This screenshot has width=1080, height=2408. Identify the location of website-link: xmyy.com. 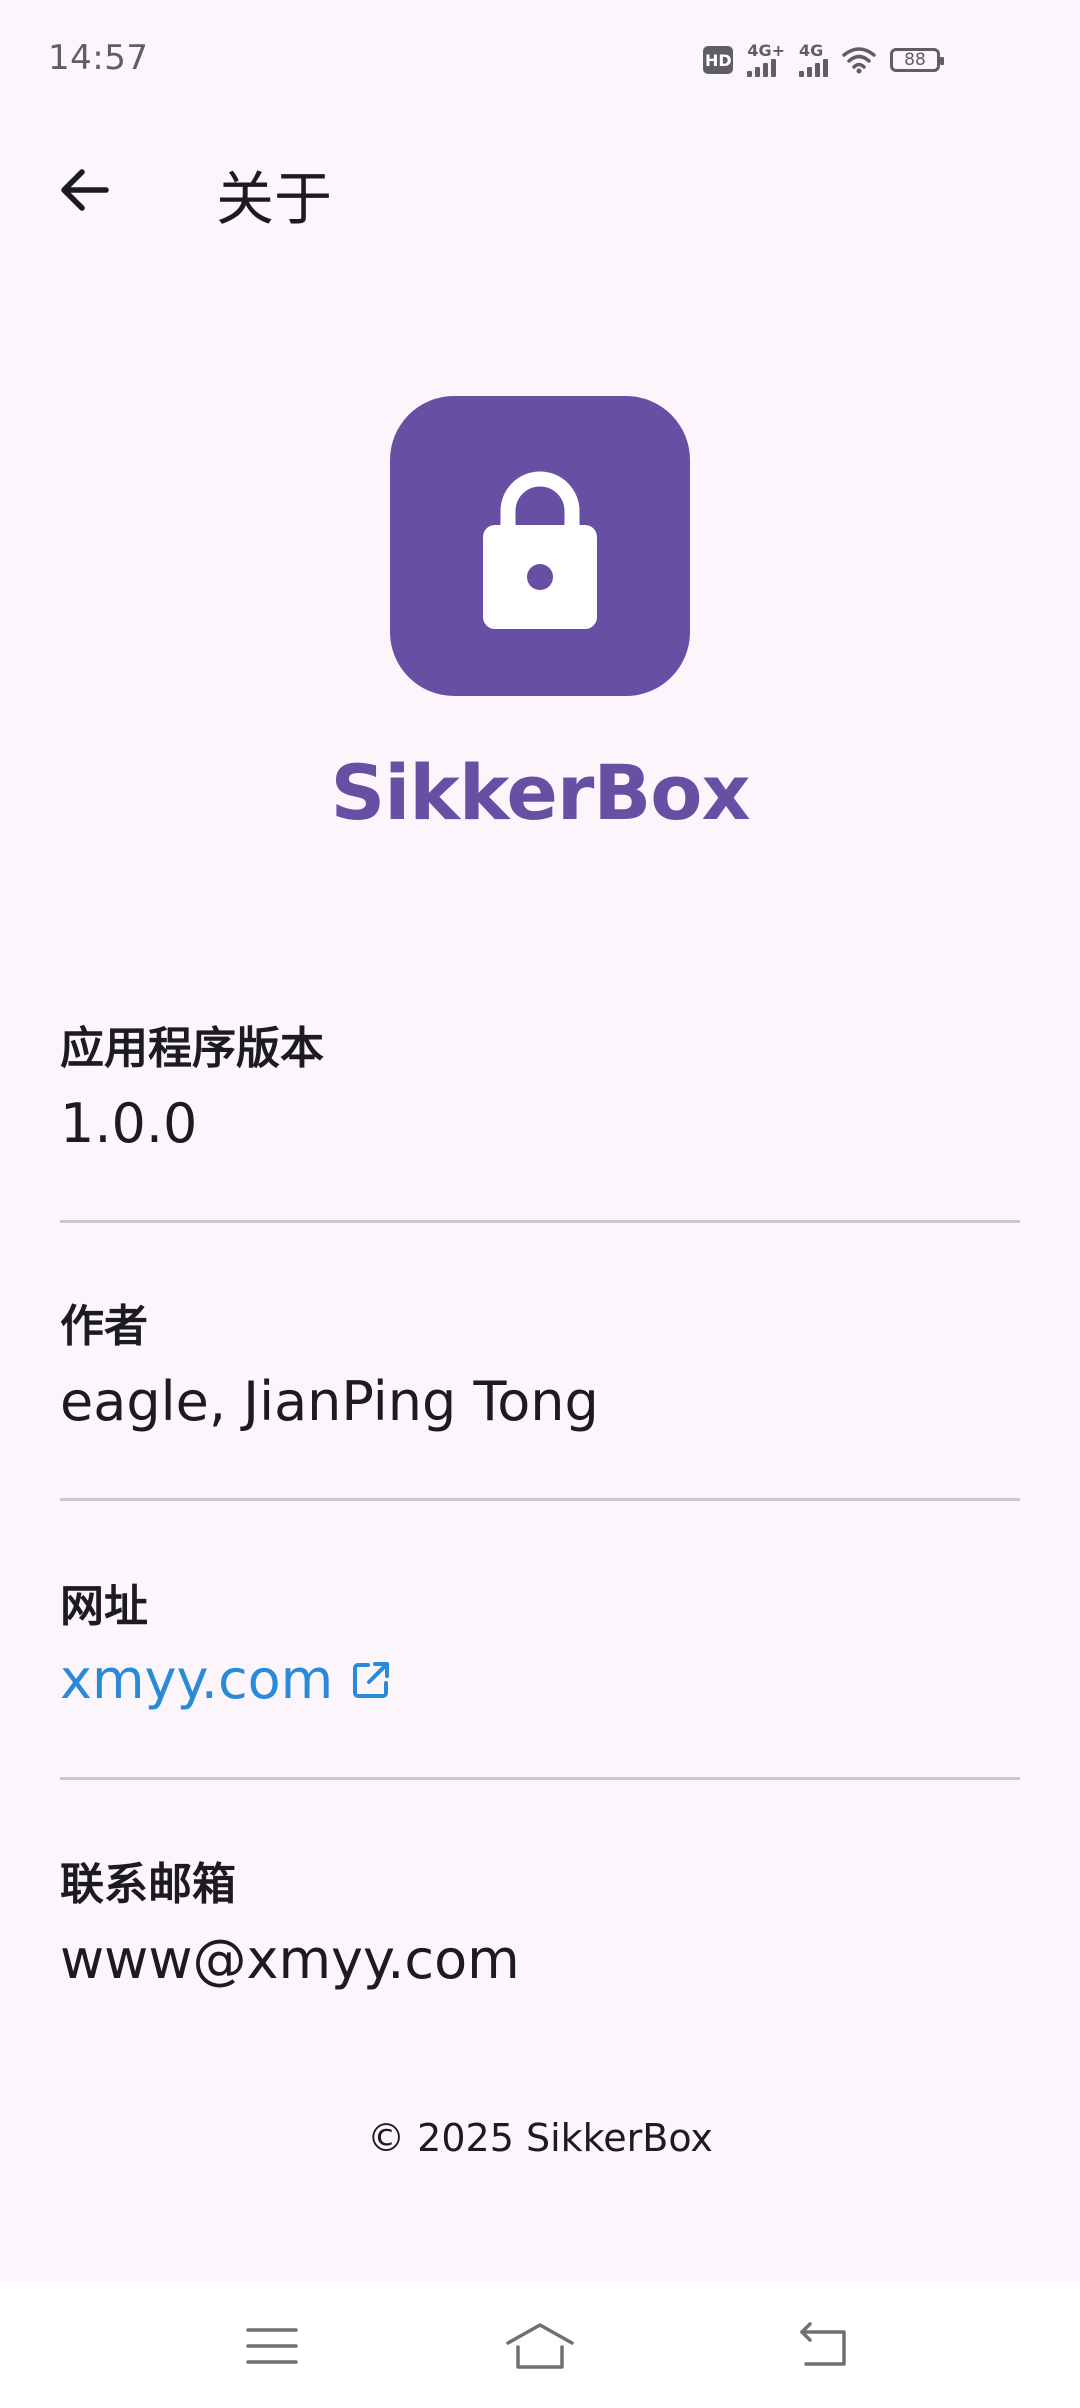
(225, 1679).